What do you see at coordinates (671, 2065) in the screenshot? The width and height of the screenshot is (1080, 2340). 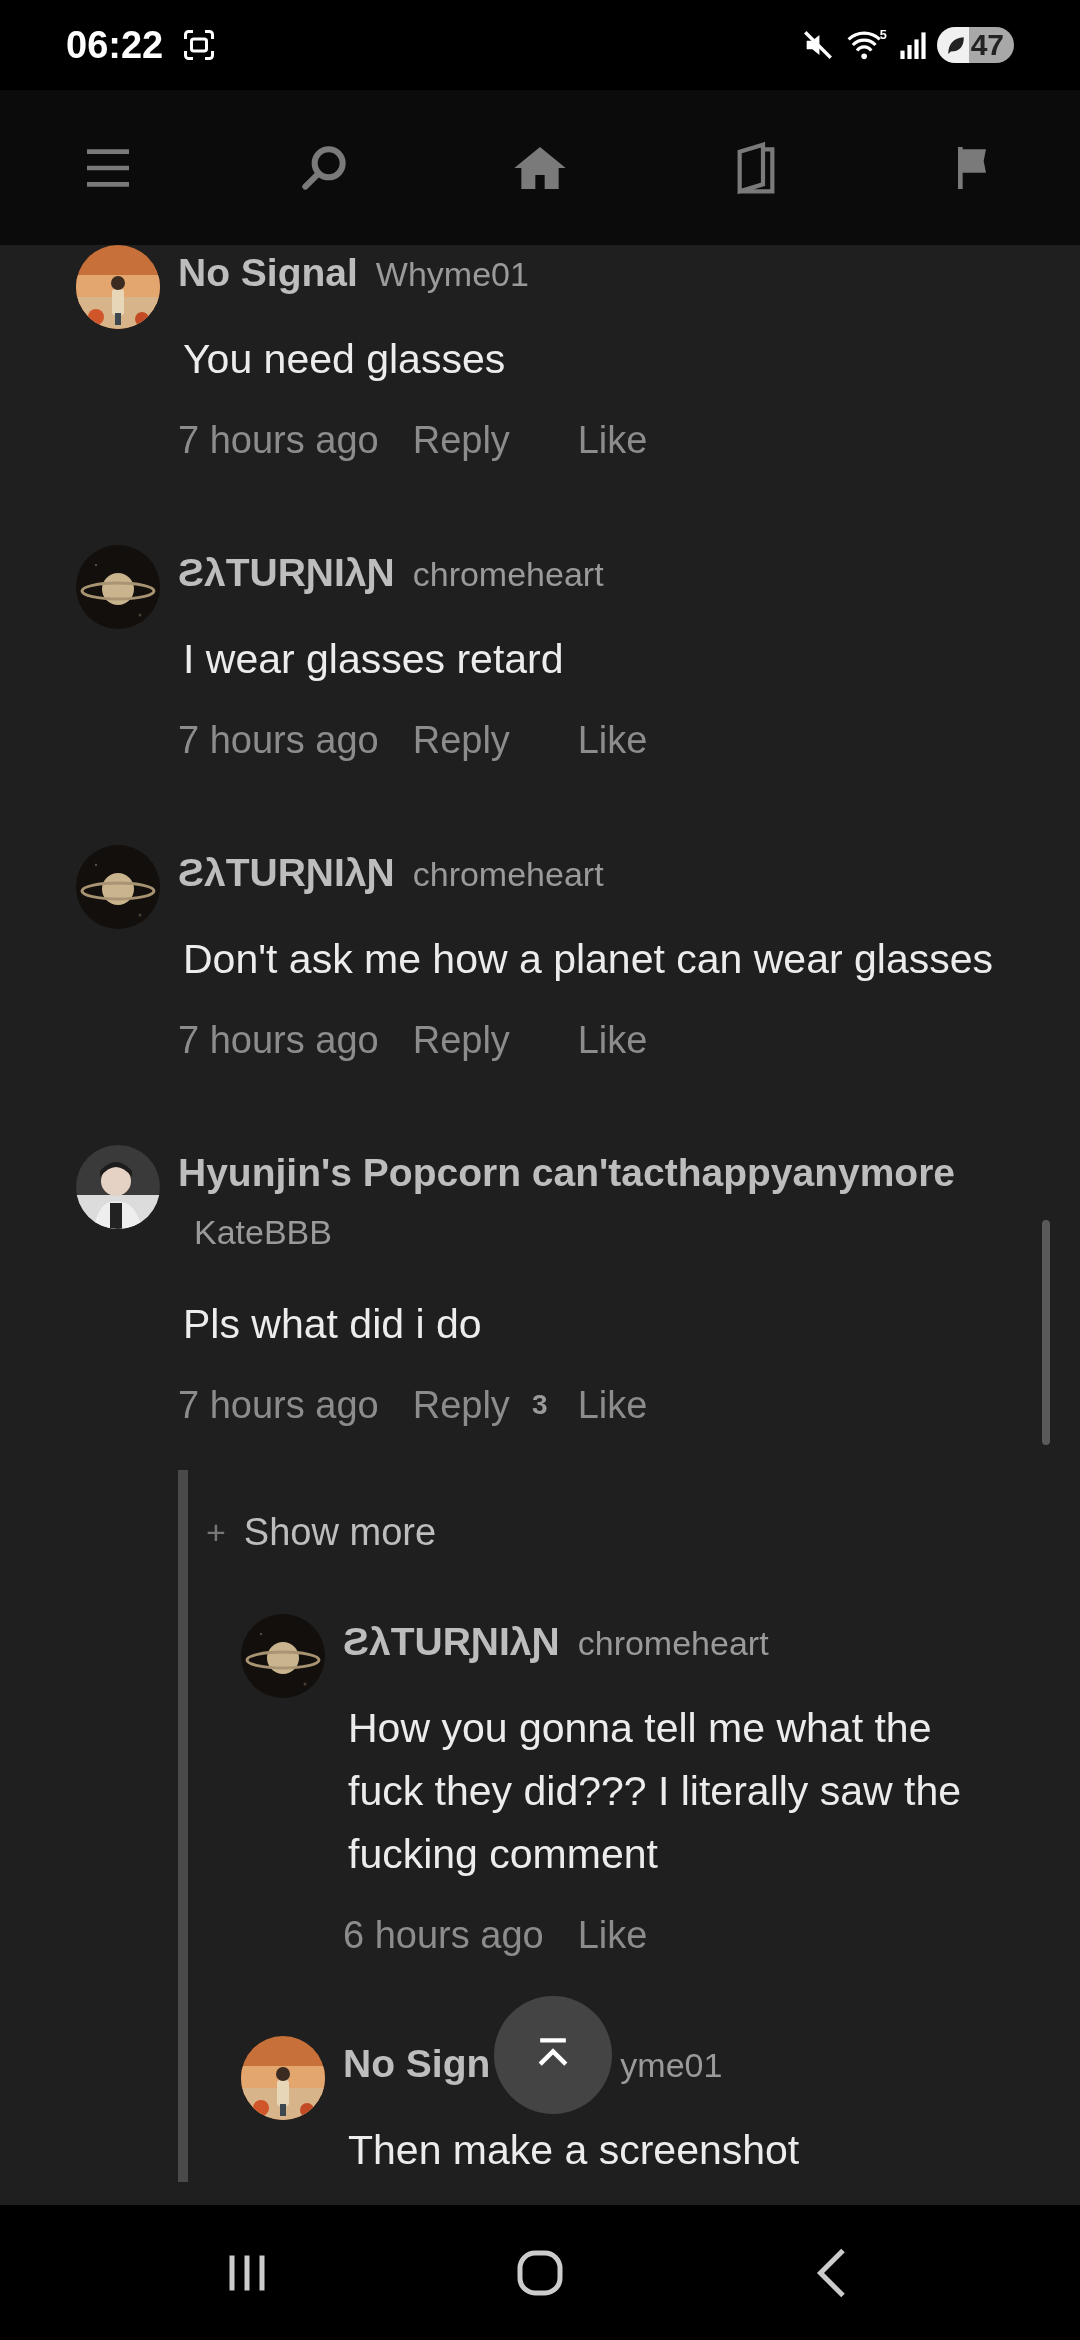 I see `username: yme01` at bounding box center [671, 2065].